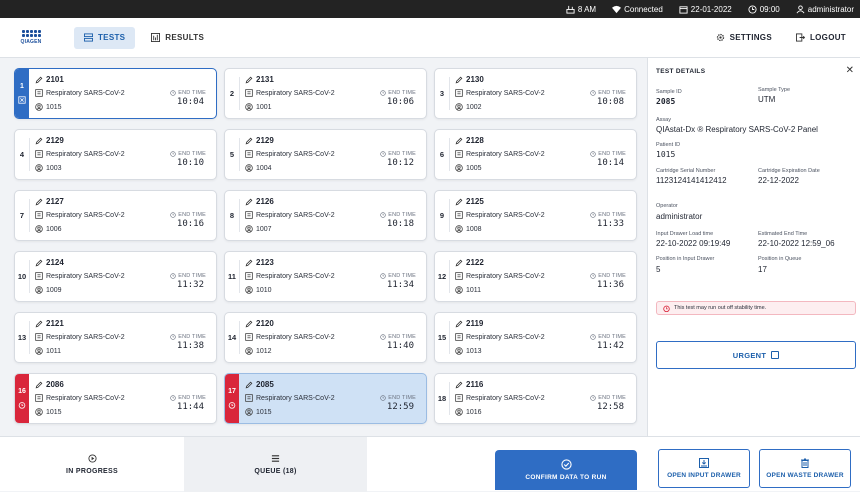 The image size is (860, 492). I want to click on sample-id-label: Sample ID, so click(669, 92).